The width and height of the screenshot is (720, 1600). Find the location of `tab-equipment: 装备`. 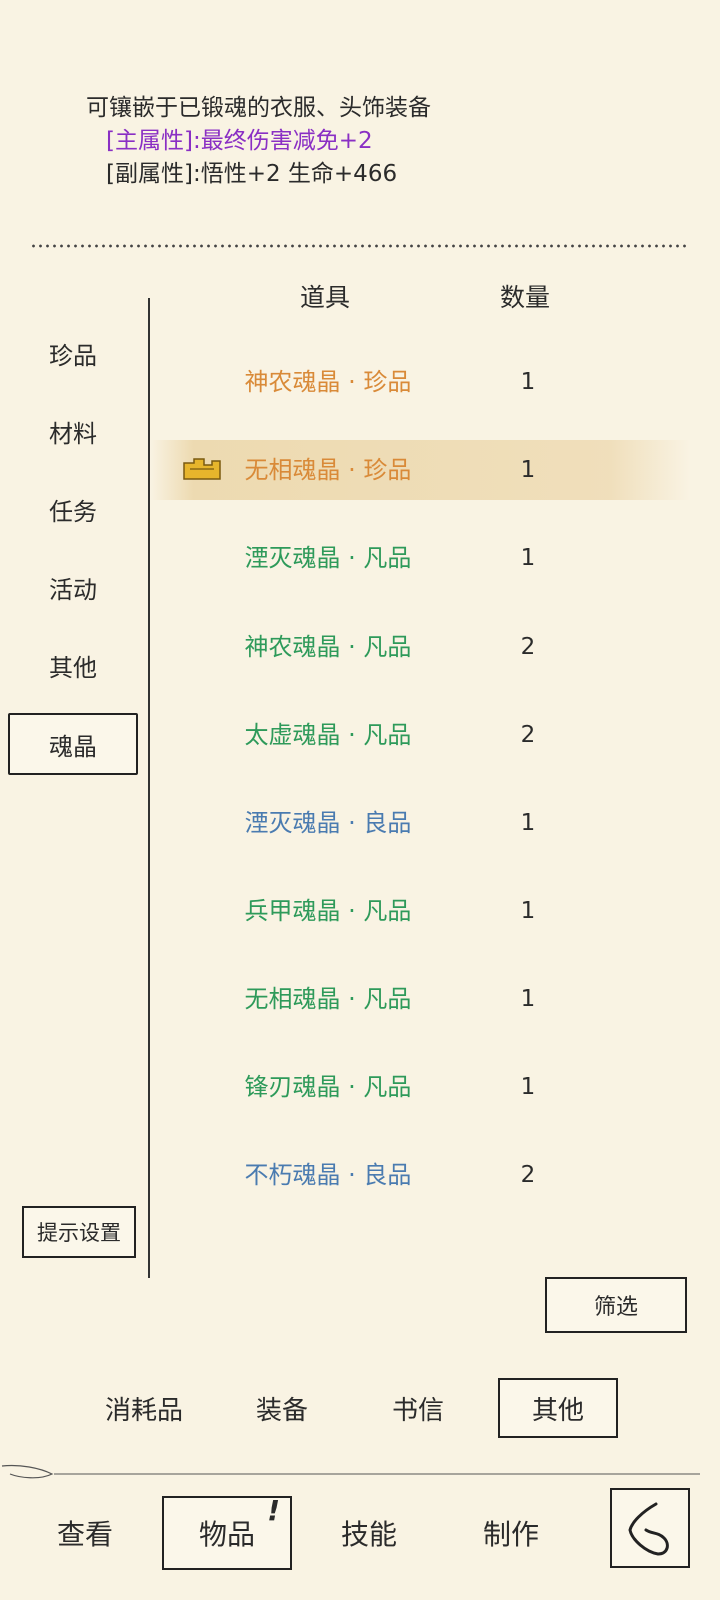

tab-equipment: 装备 is located at coordinates (282, 1408).